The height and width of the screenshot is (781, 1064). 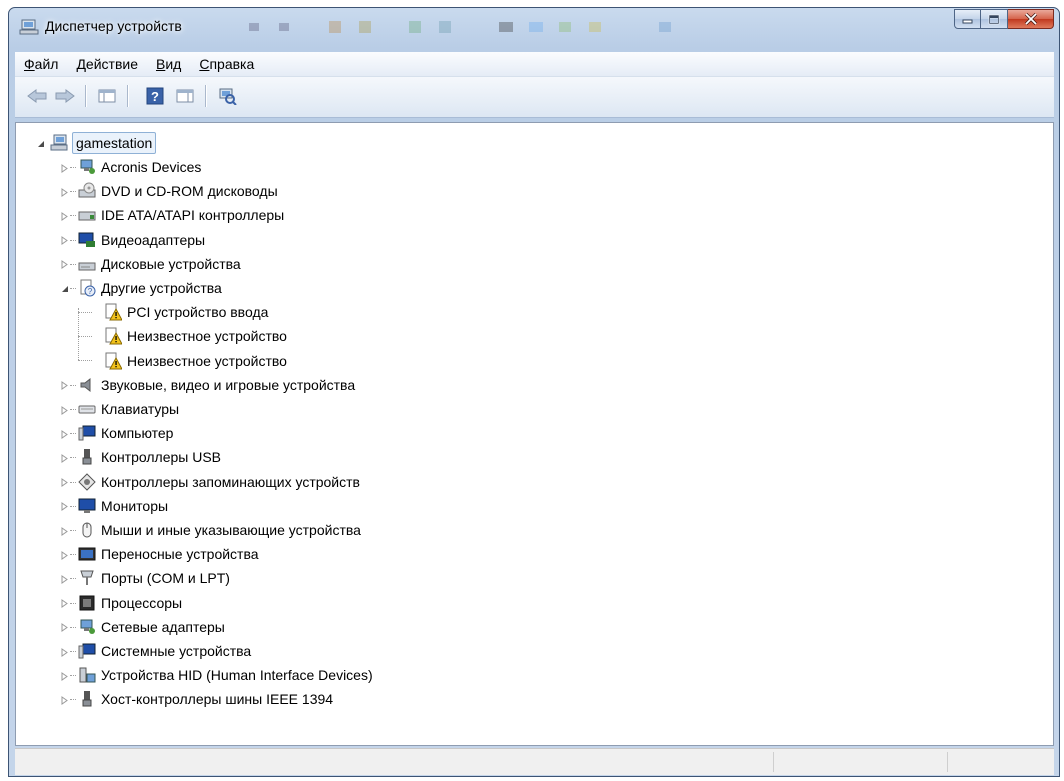 What do you see at coordinates (534, 97) in the screenshot?
I see `toolbar: ?` at bounding box center [534, 97].